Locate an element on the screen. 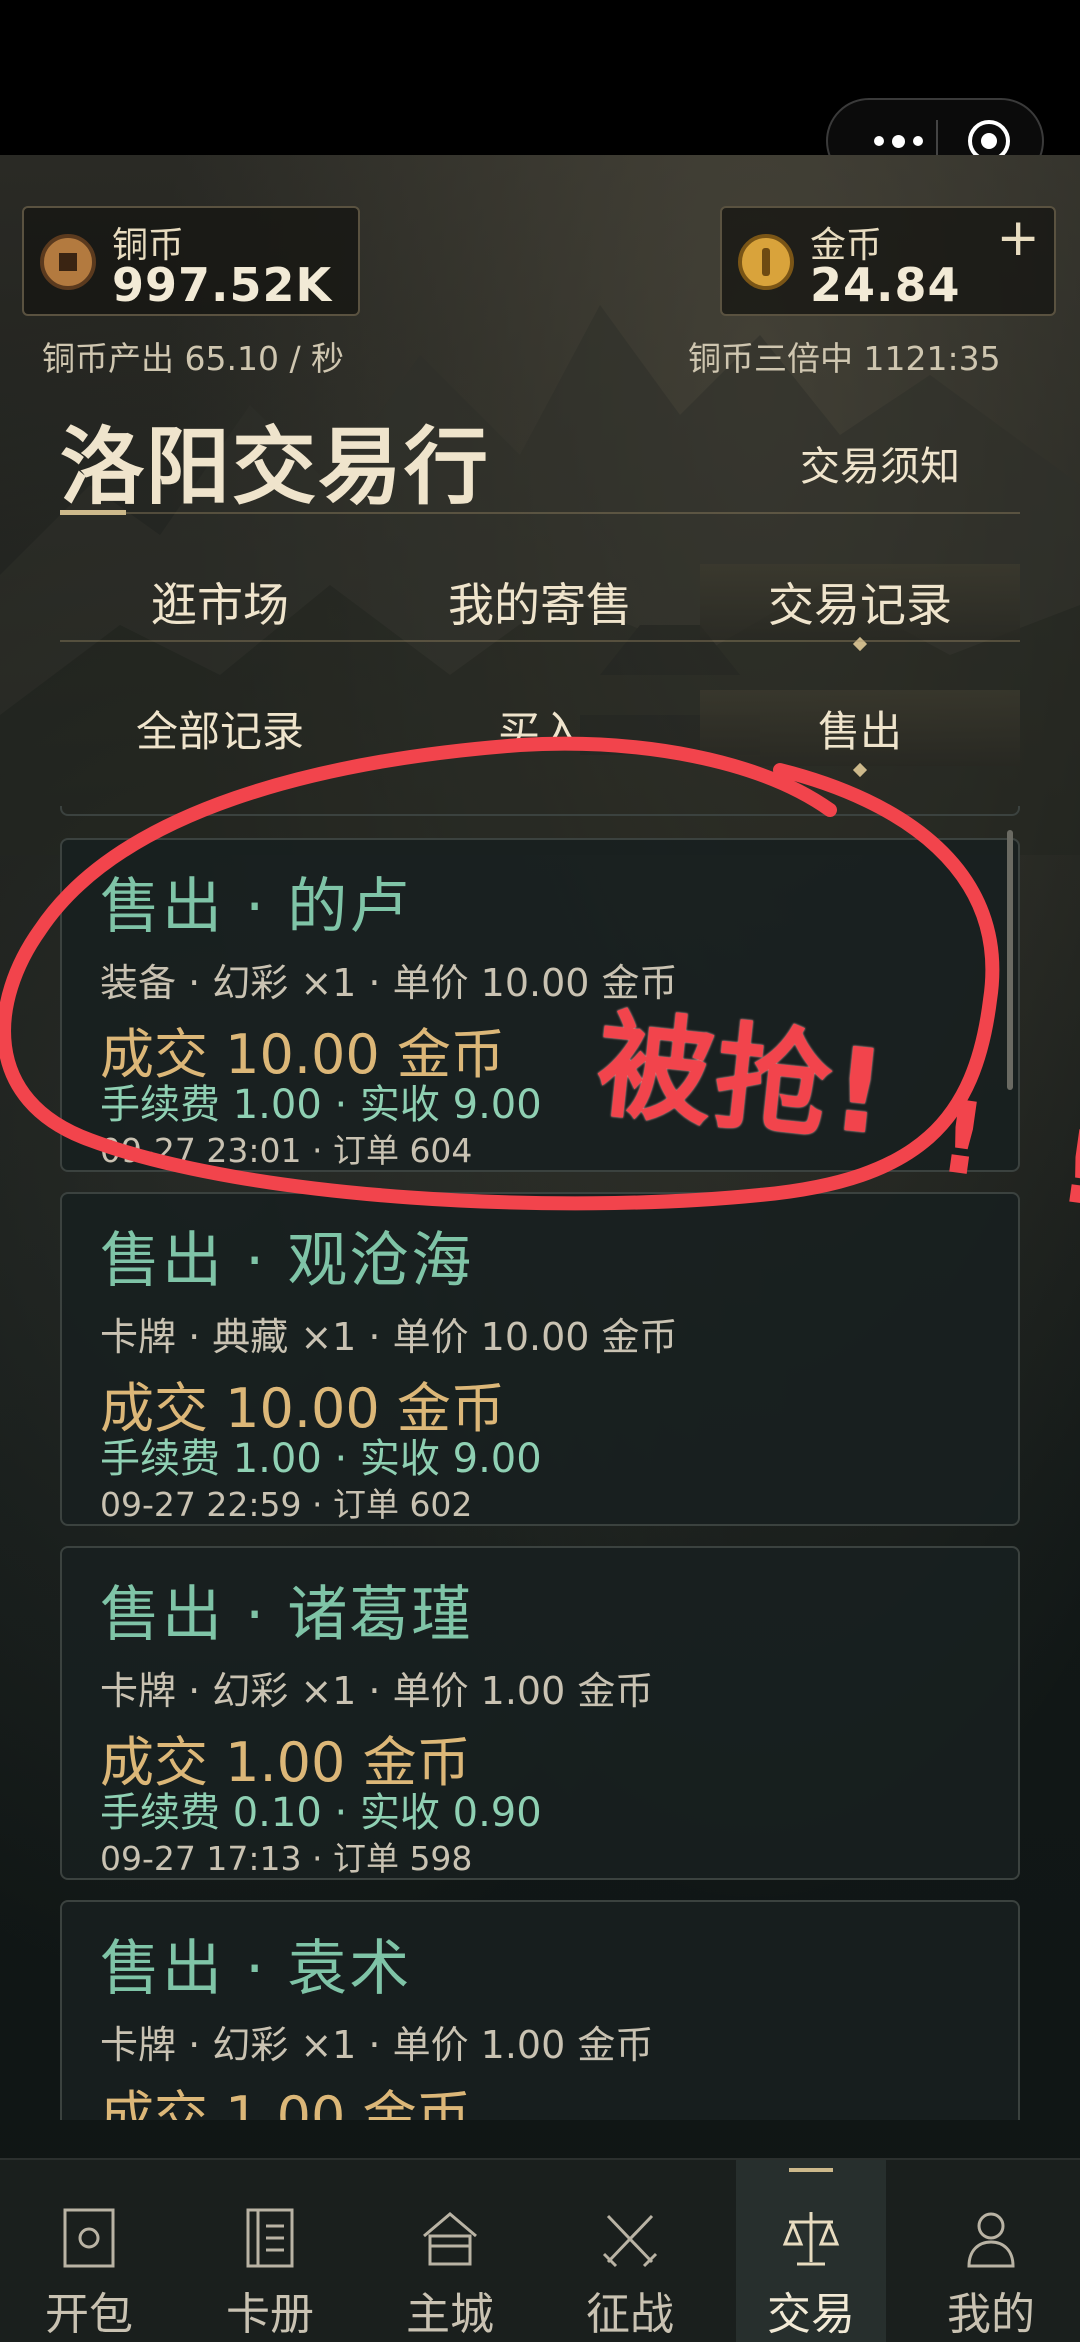 The image size is (1080, 2342). subtab-buy: 买入 is located at coordinates (540, 728).